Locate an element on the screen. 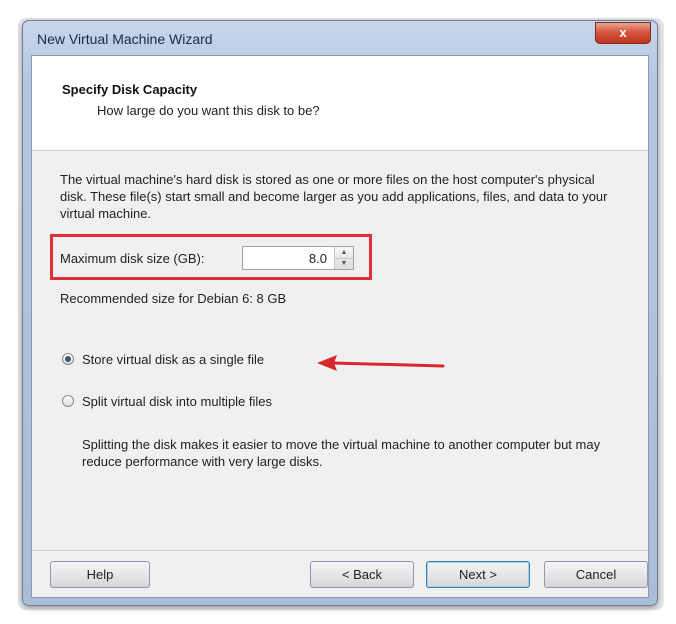  single-file-radio is located at coordinates (68, 359).